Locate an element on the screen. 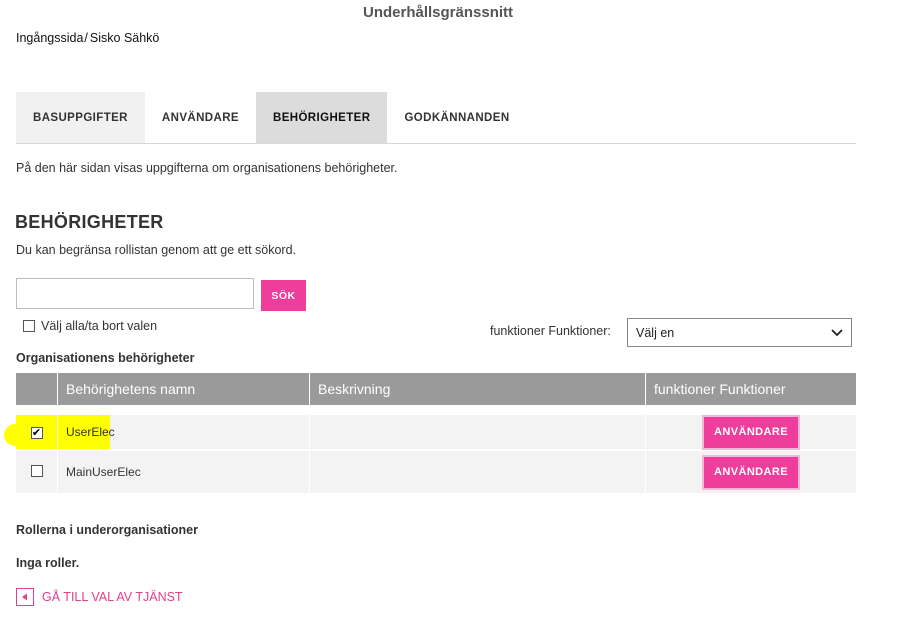  header-select is located at coordinates (37, 389).